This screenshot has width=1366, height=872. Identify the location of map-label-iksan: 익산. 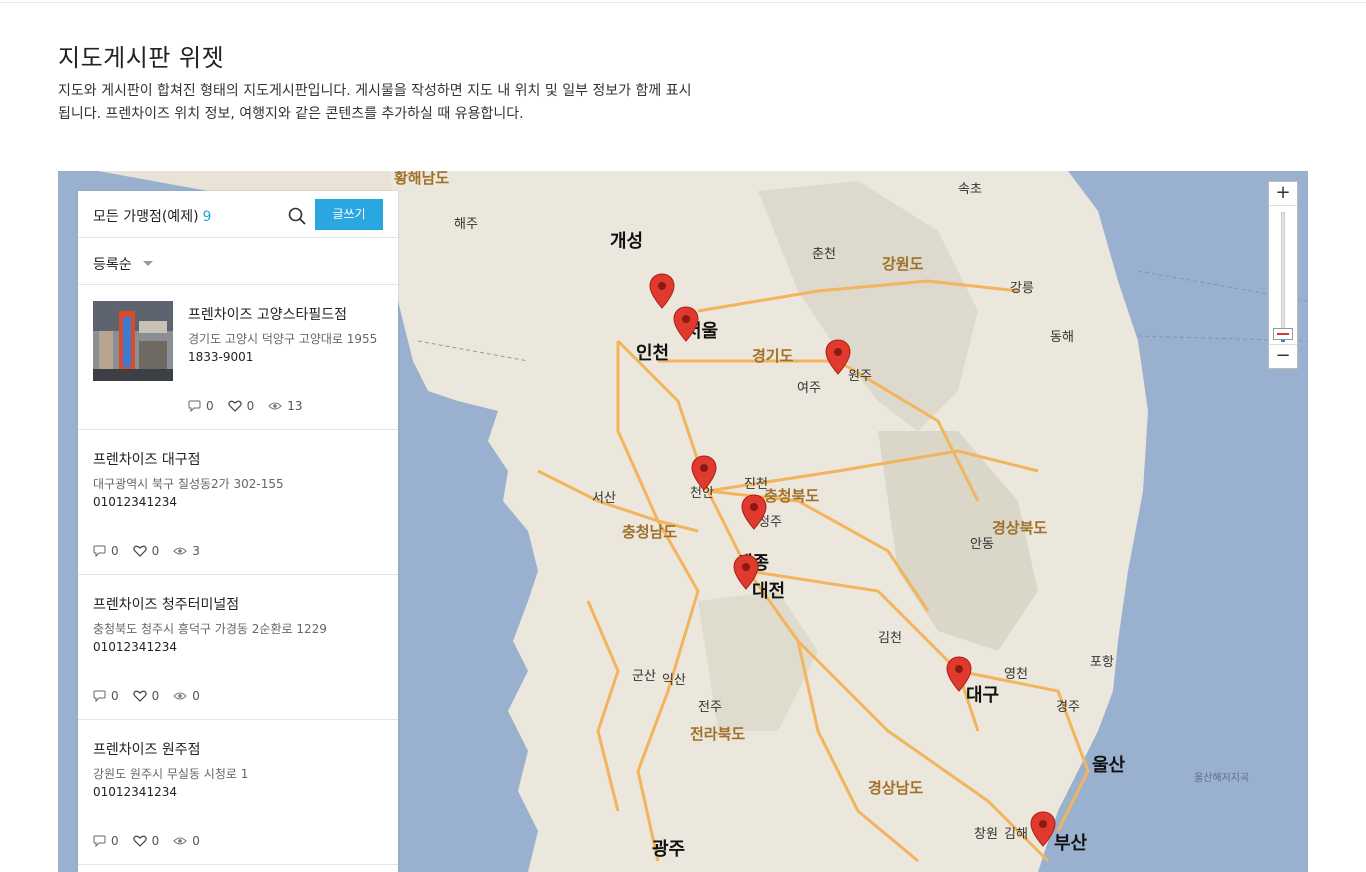
(674, 680).